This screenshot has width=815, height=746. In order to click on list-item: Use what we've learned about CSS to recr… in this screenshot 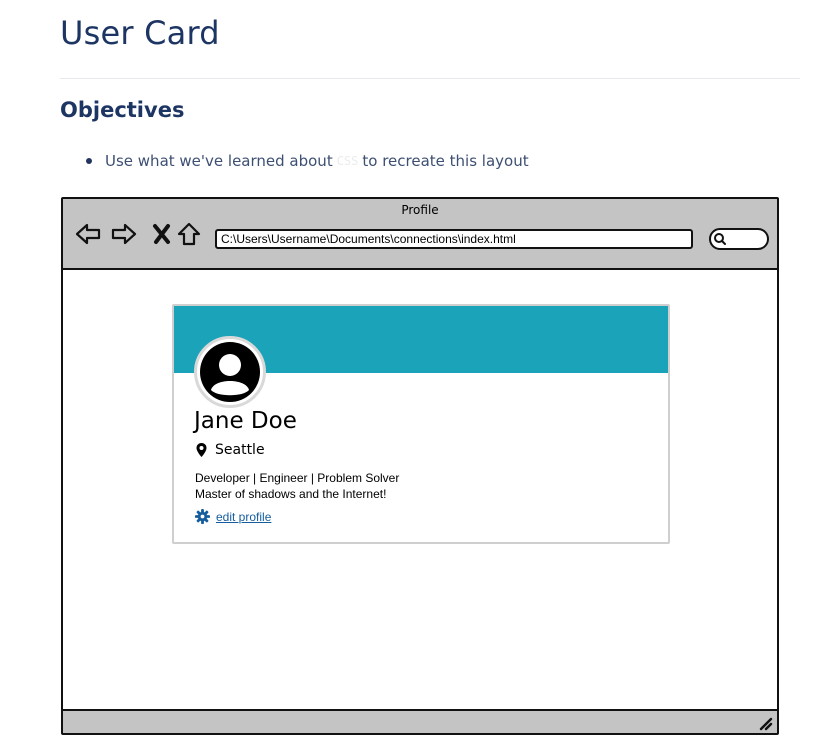, I will do `click(304, 161)`.